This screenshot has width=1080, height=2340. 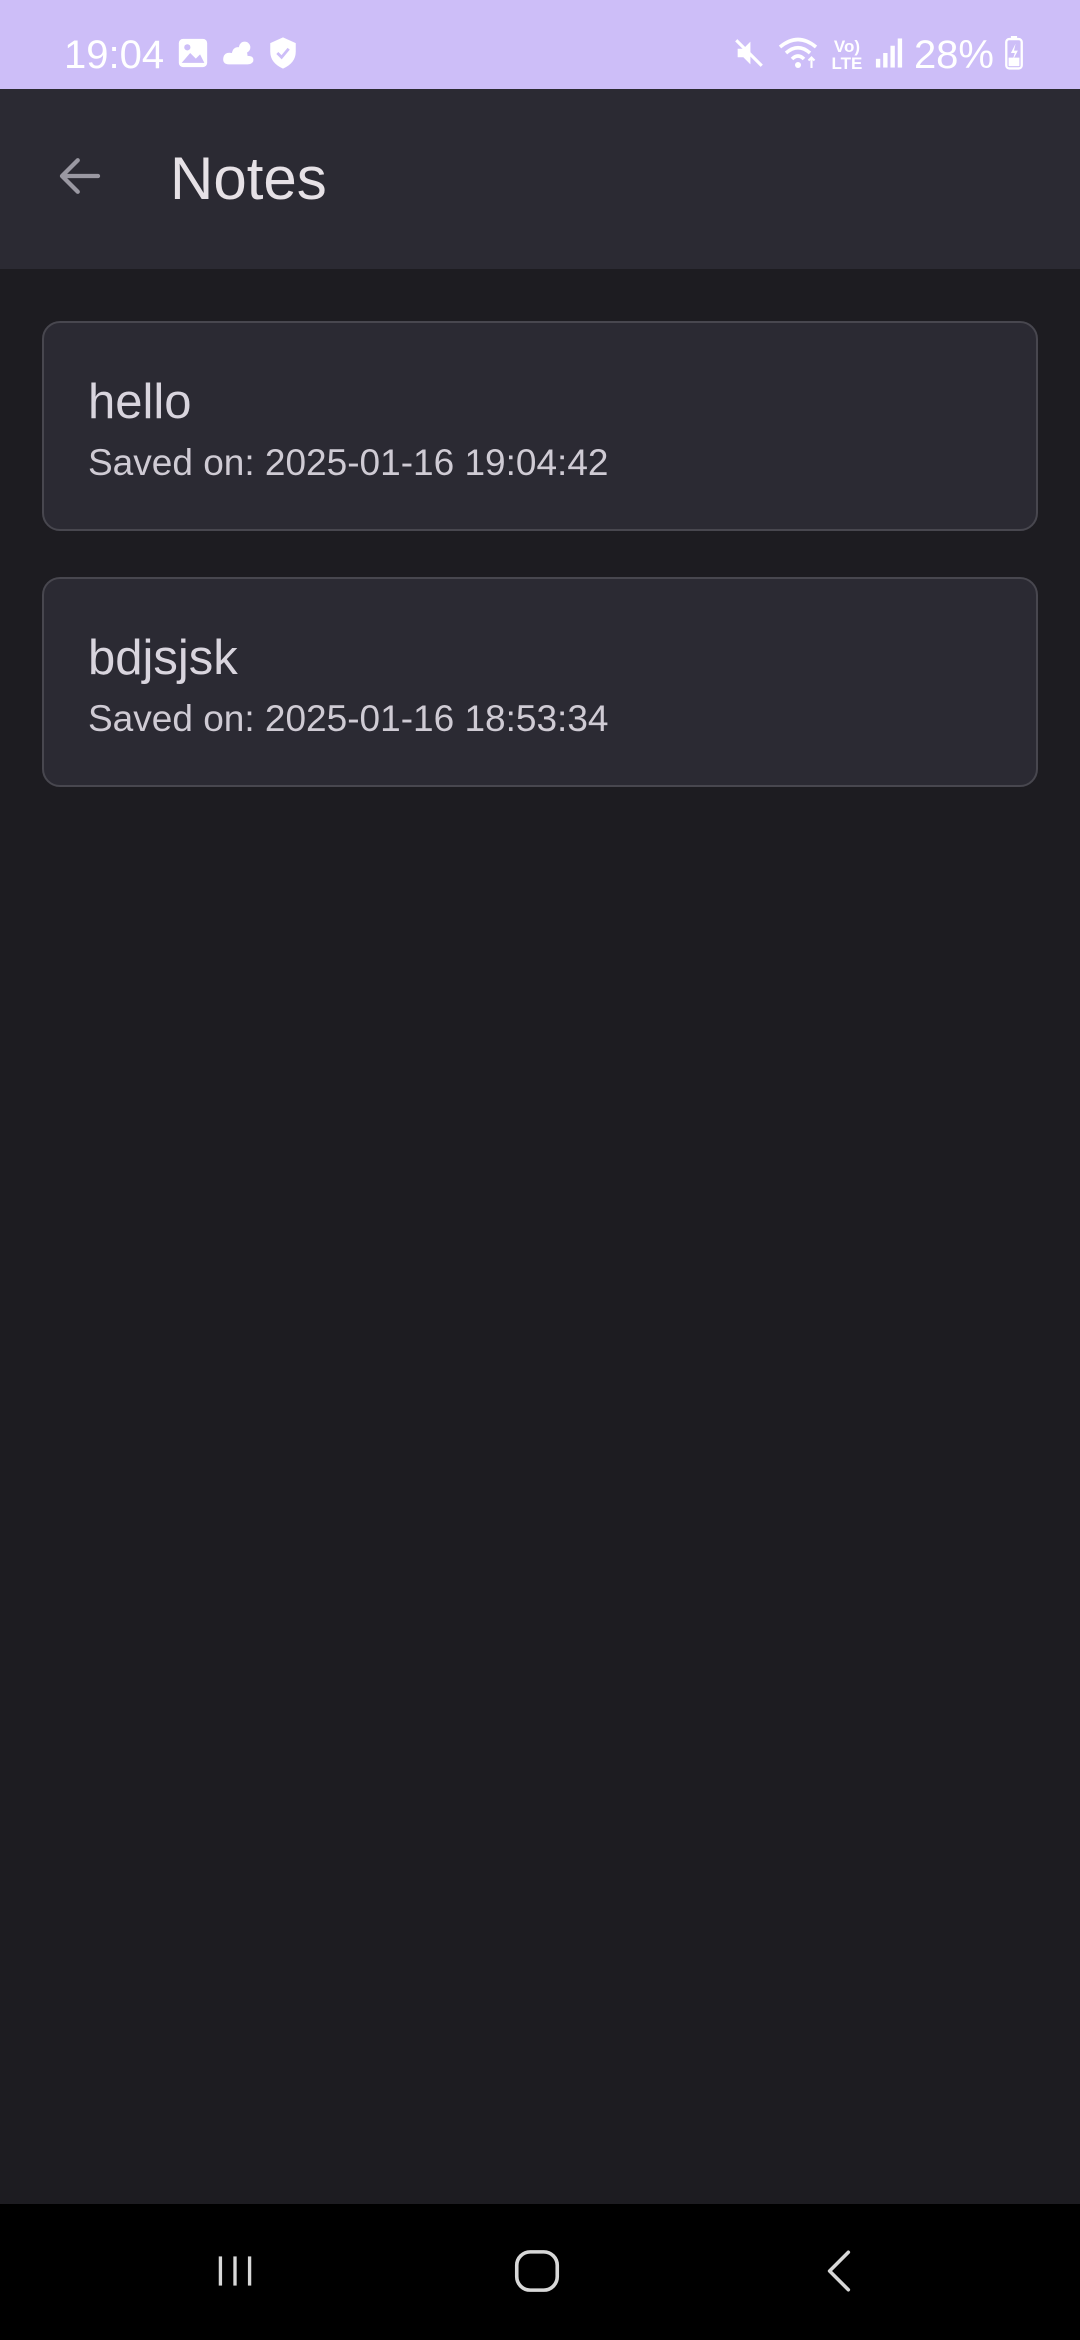 What do you see at coordinates (1014, 55) in the screenshot?
I see `battery-icon` at bounding box center [1014, 55].